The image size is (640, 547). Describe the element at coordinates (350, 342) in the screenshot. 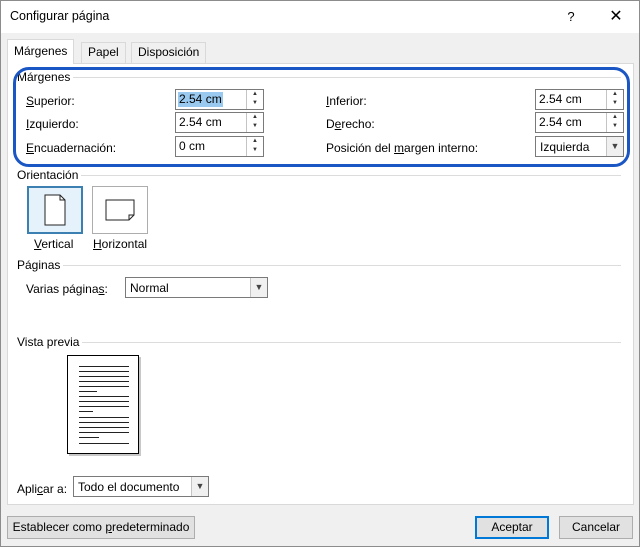

I see `preview-divider` at that location.